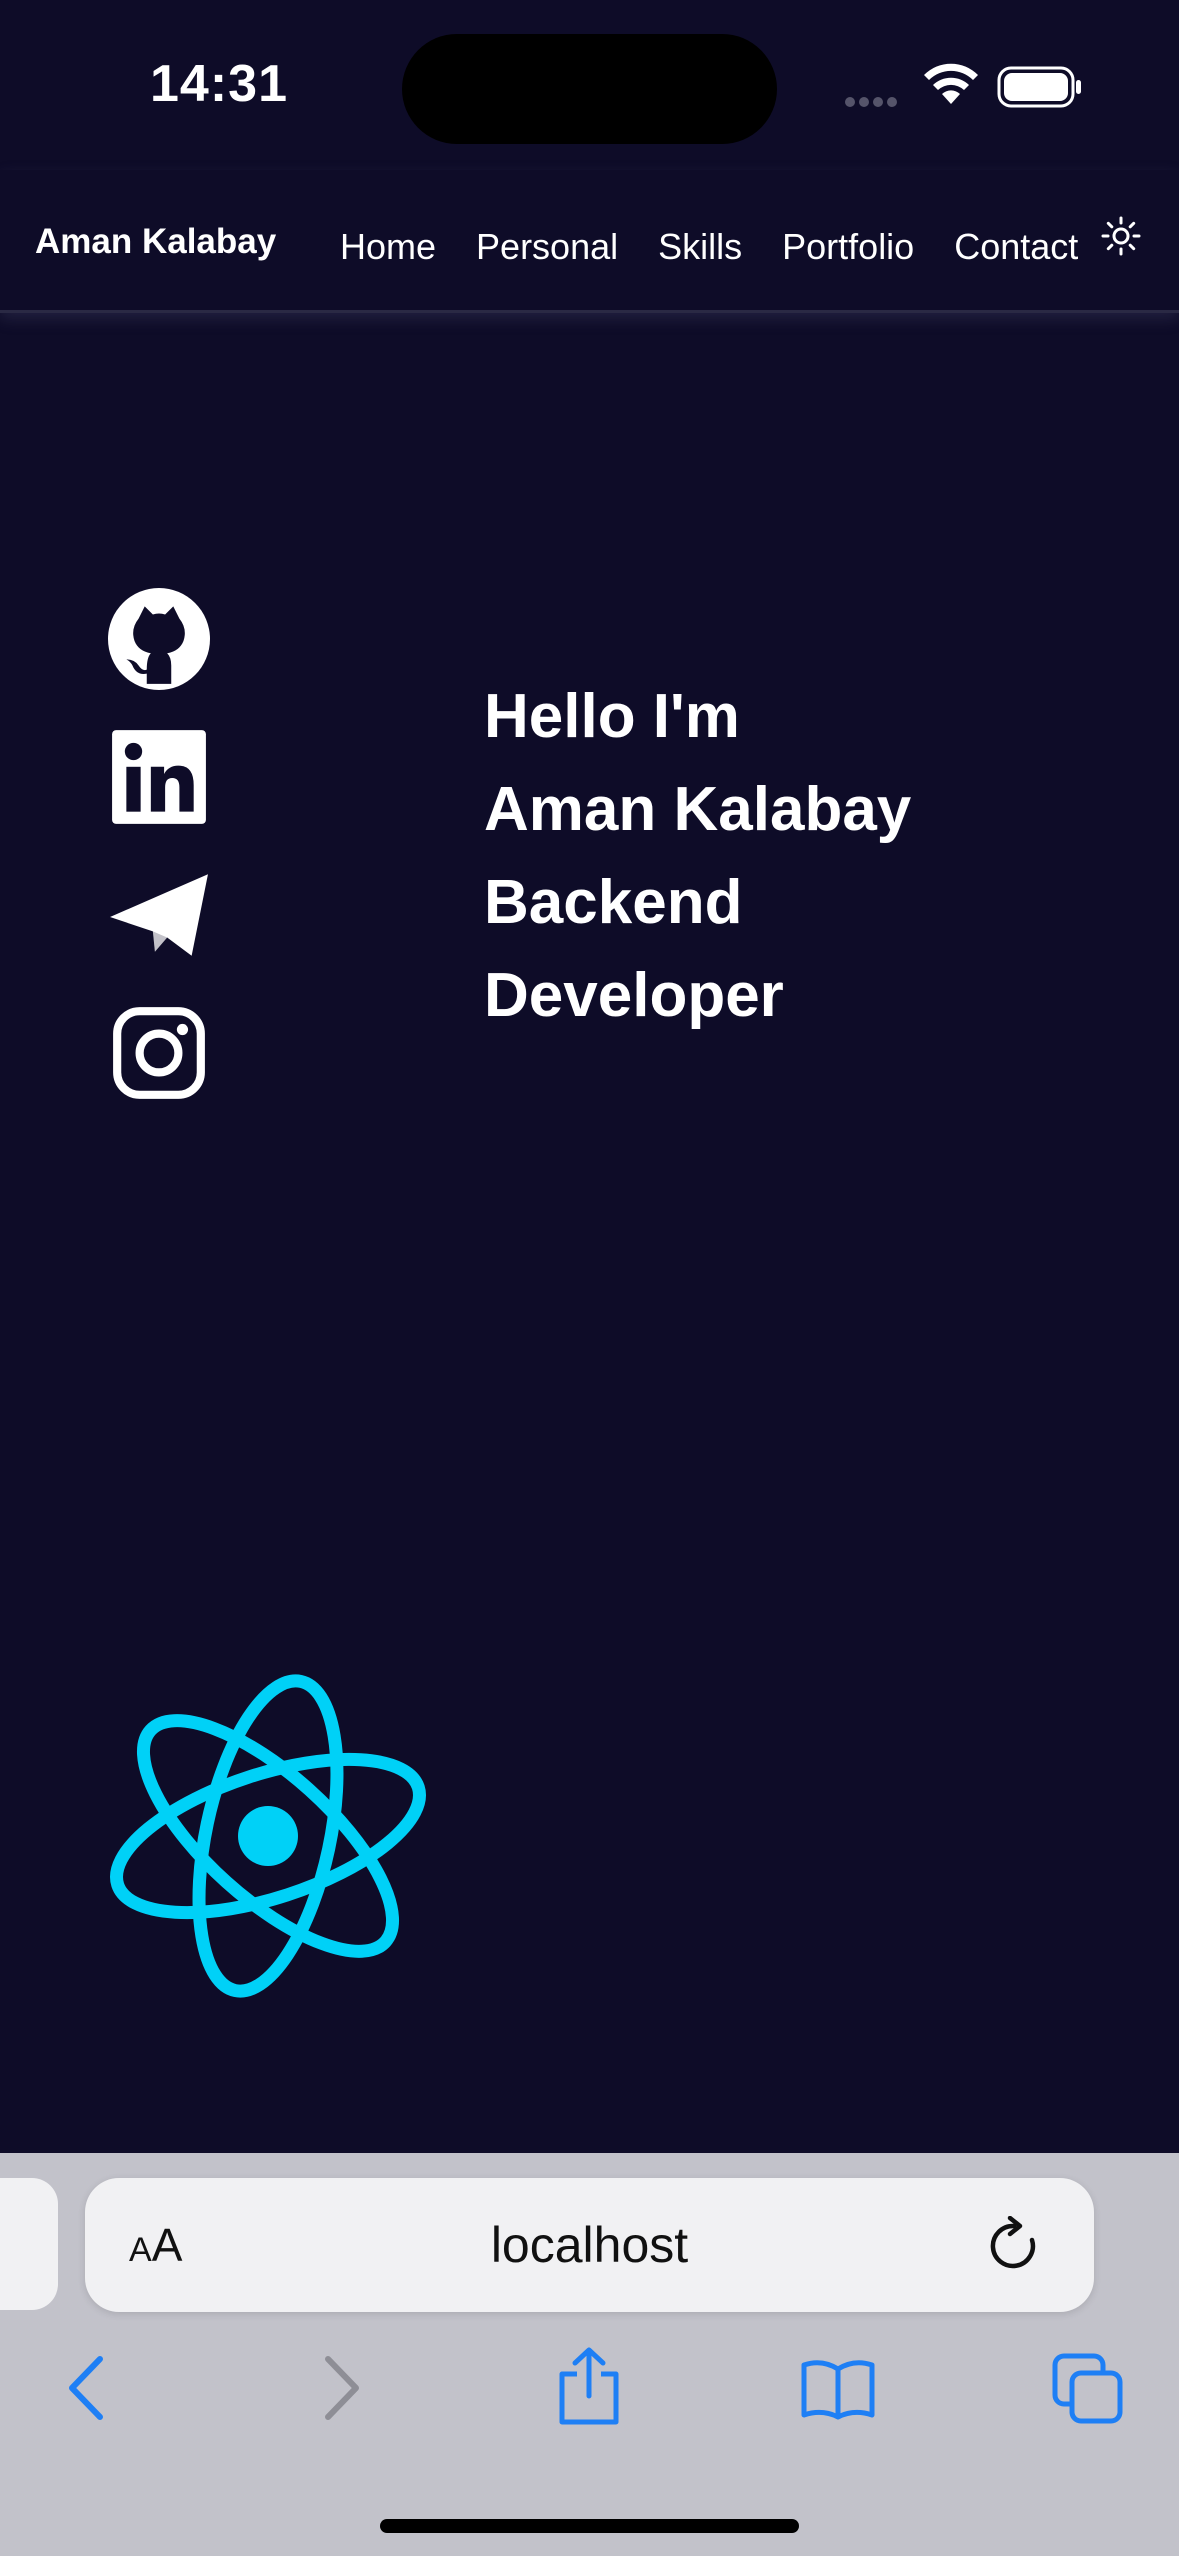  I want to click on back-icon, so click(87, 2388).